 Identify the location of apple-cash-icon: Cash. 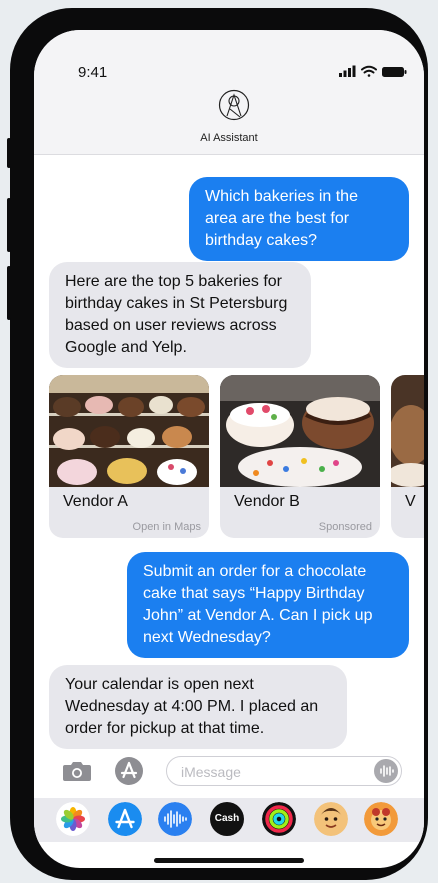
(227, 819).